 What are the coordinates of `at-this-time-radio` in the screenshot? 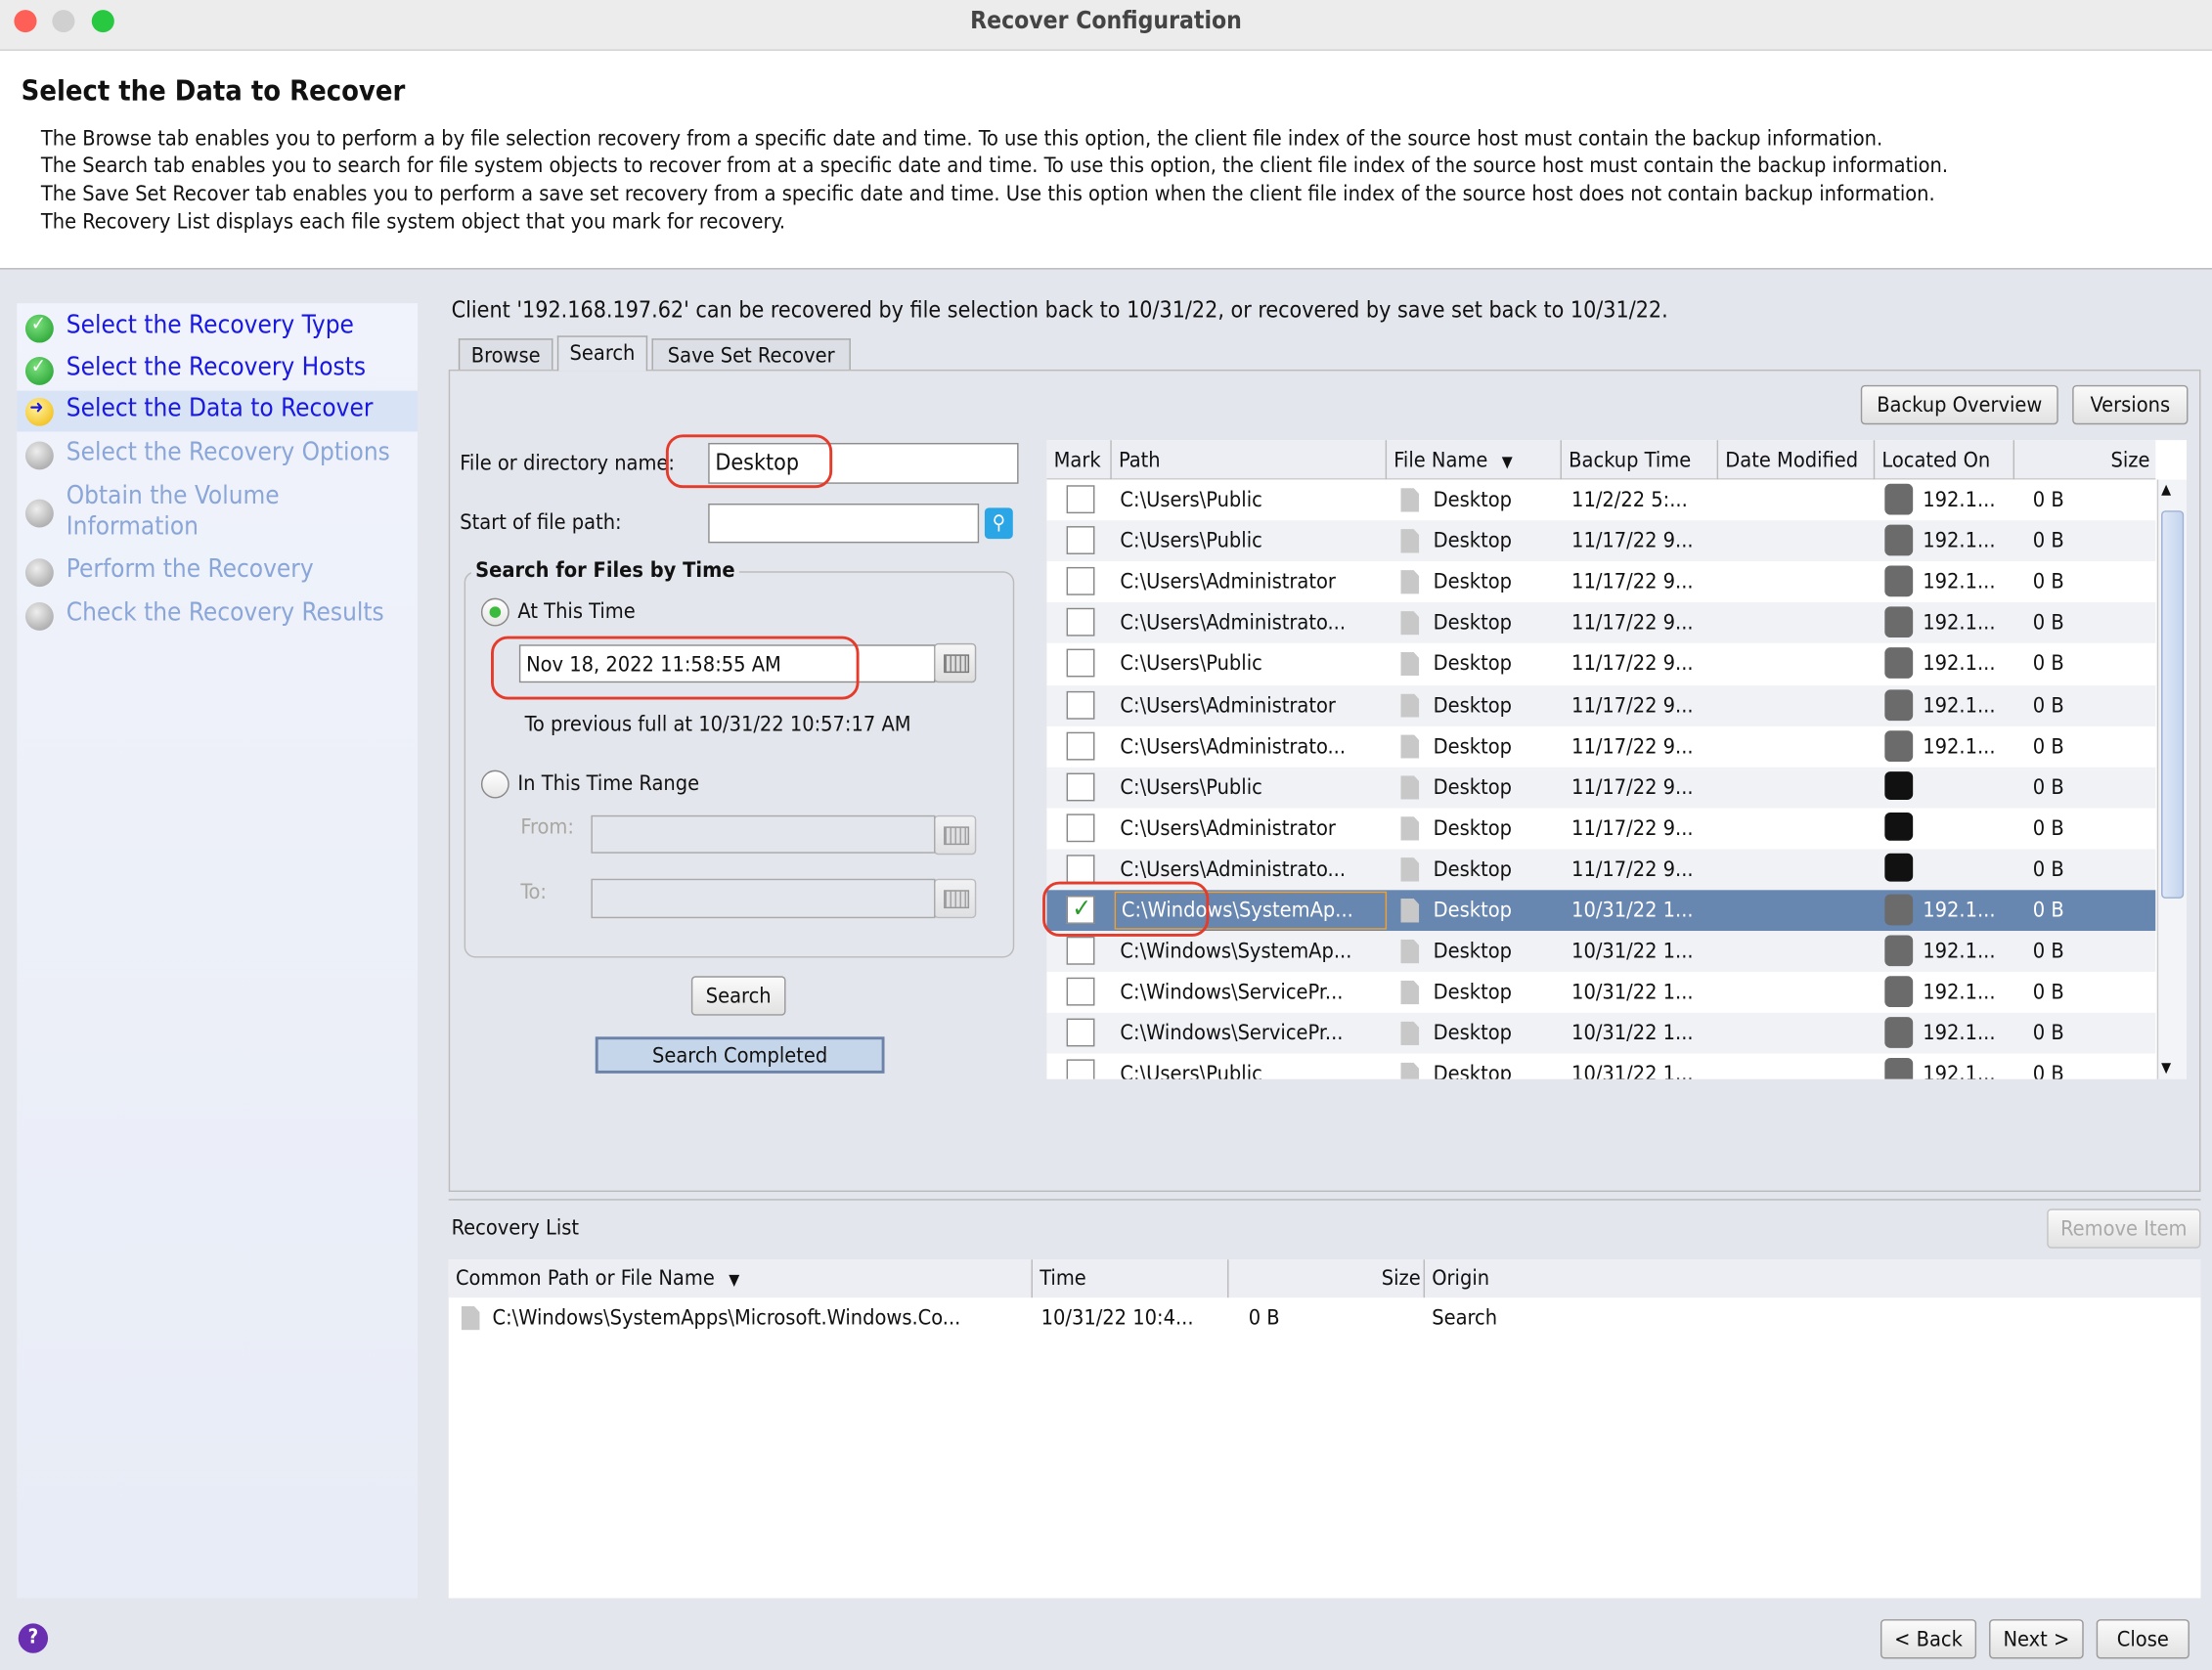 It's located at (494, 612).